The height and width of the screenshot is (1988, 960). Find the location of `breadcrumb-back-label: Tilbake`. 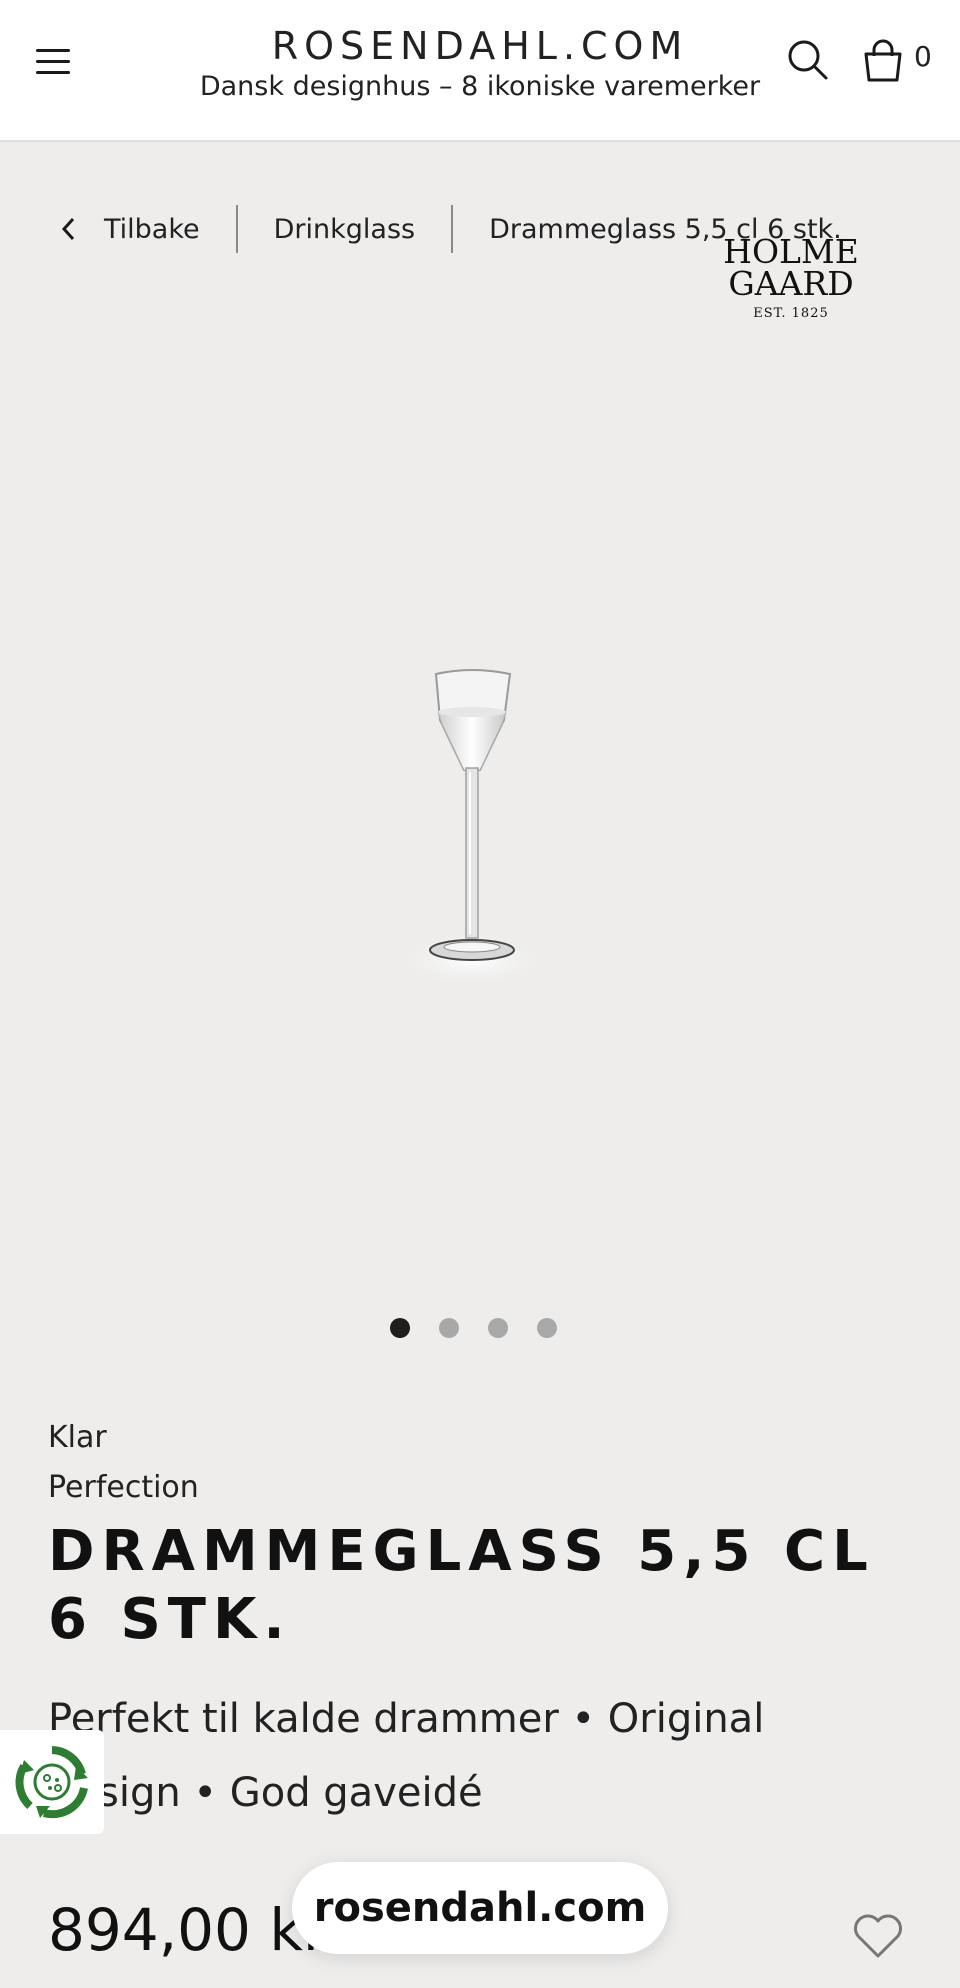

breadcrumb-back-label: Tilbake is located at coordinates (152, 229).